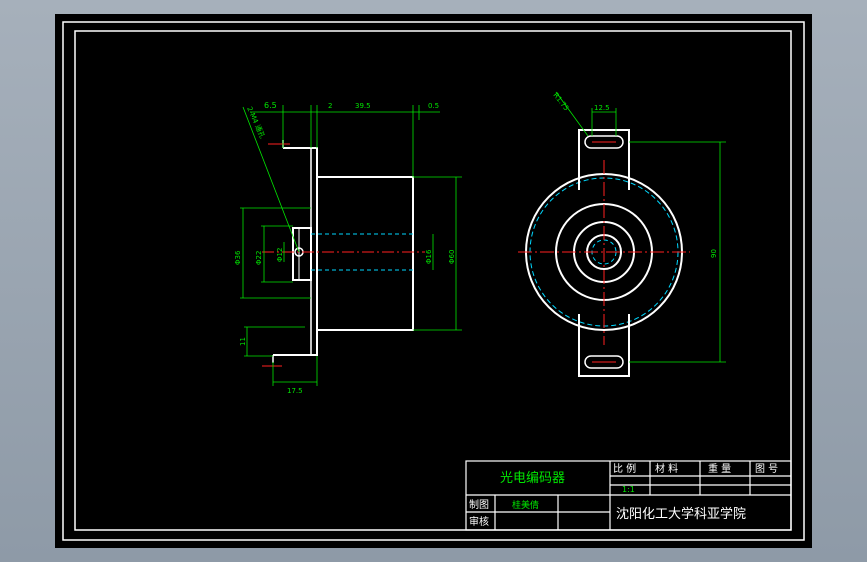 This screenshot has width=867, height=562. Describe the element at coordinates (719, 468) in the screenshot. I see `weight-label: 重 量` at that location.